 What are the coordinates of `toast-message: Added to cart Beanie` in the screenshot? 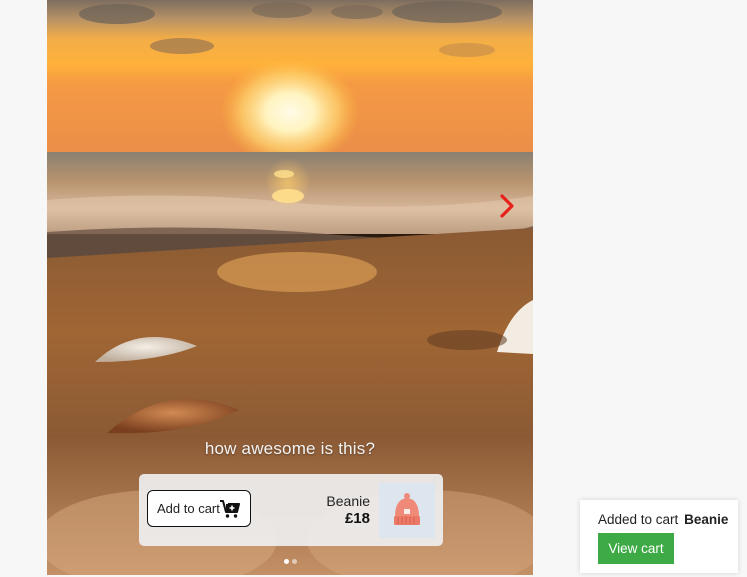 It's located at (663, 519).